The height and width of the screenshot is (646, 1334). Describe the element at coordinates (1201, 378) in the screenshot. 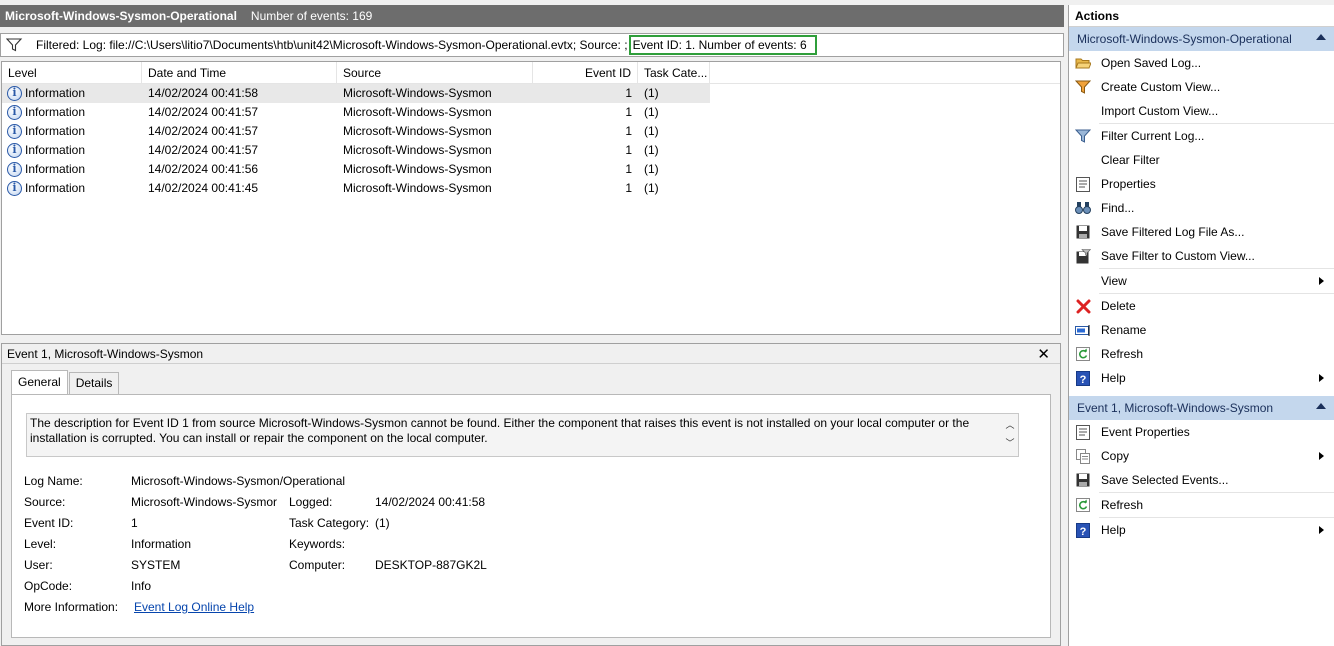

I see `action-help: ? Help` at that location.